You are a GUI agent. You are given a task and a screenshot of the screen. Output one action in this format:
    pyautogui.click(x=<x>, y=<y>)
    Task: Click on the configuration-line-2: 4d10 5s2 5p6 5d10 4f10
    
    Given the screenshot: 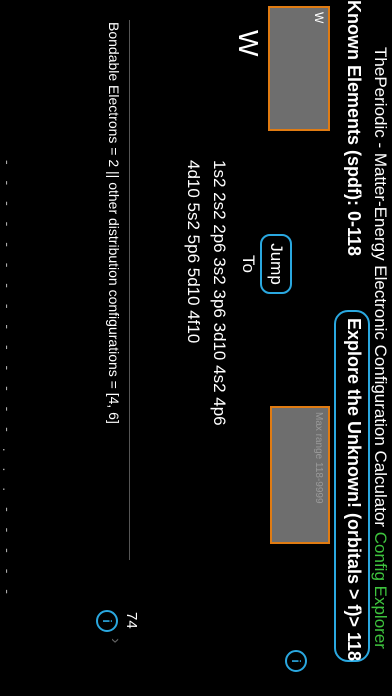 What is the action you would take?
    pyautogui.click(x=193, y=252)
    